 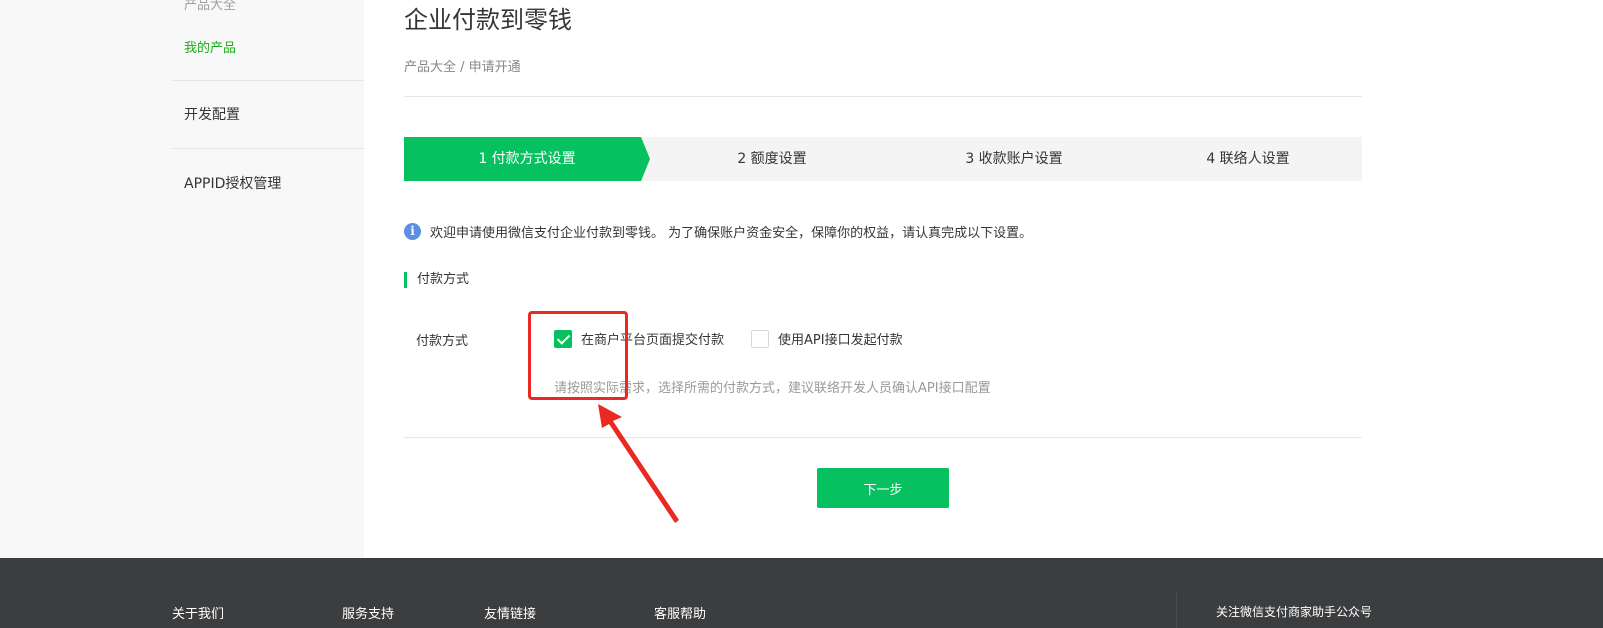 I want to click on step-payment-method: 1 付款方式设置, so click(x=527, y=159).